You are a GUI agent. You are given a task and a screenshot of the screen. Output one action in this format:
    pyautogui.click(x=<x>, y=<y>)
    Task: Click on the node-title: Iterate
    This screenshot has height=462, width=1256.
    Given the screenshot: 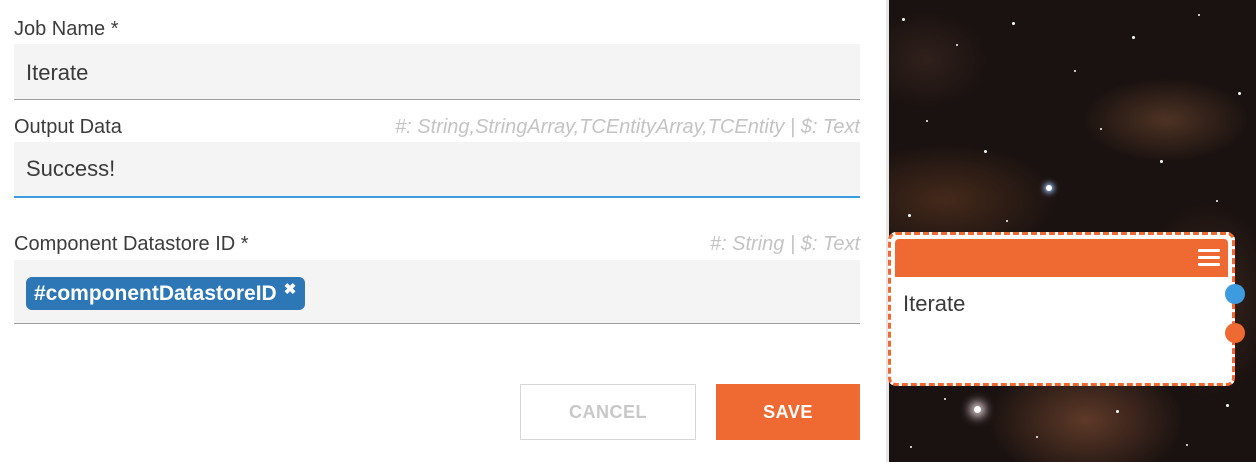 What is the action you would take?
    pyautogui.click(x=934, y=303)
    